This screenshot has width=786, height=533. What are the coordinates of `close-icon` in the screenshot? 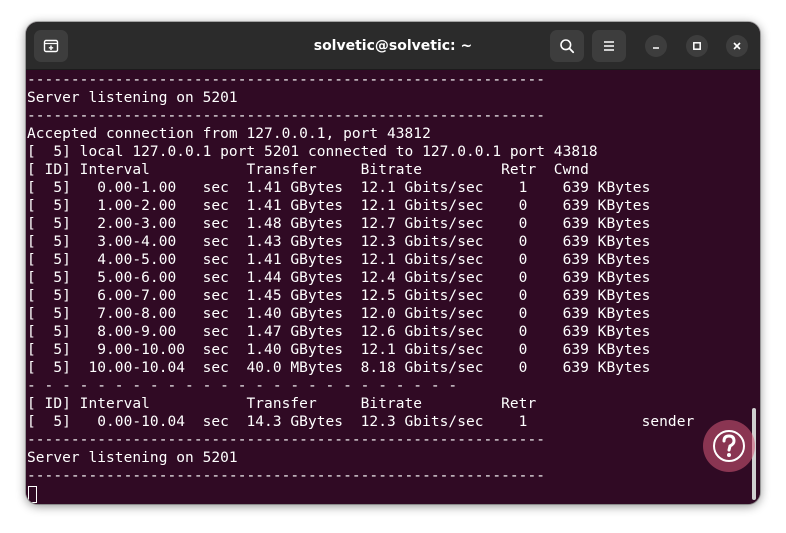 It's located at (737, 46).